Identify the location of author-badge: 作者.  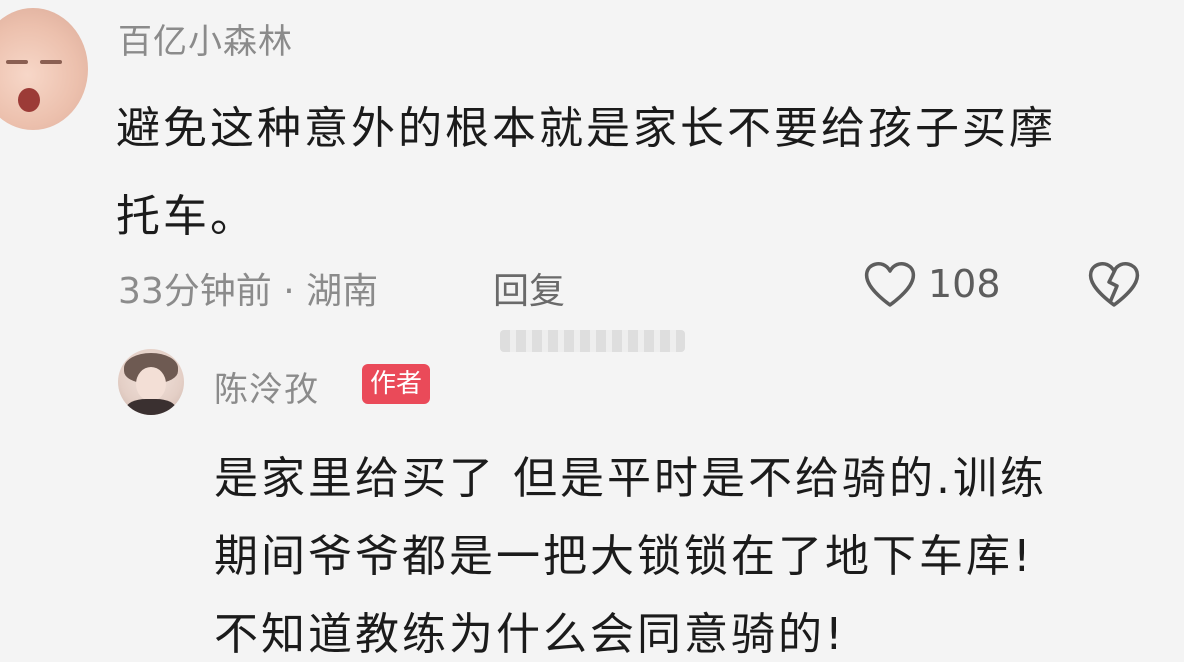
(396, 384).